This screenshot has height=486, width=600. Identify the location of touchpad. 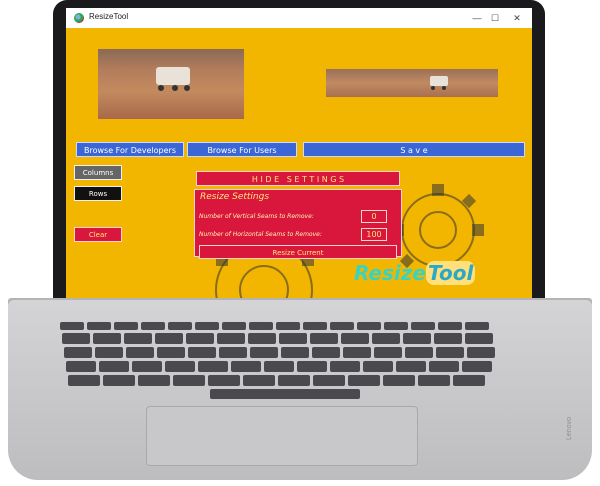
(282, 436).